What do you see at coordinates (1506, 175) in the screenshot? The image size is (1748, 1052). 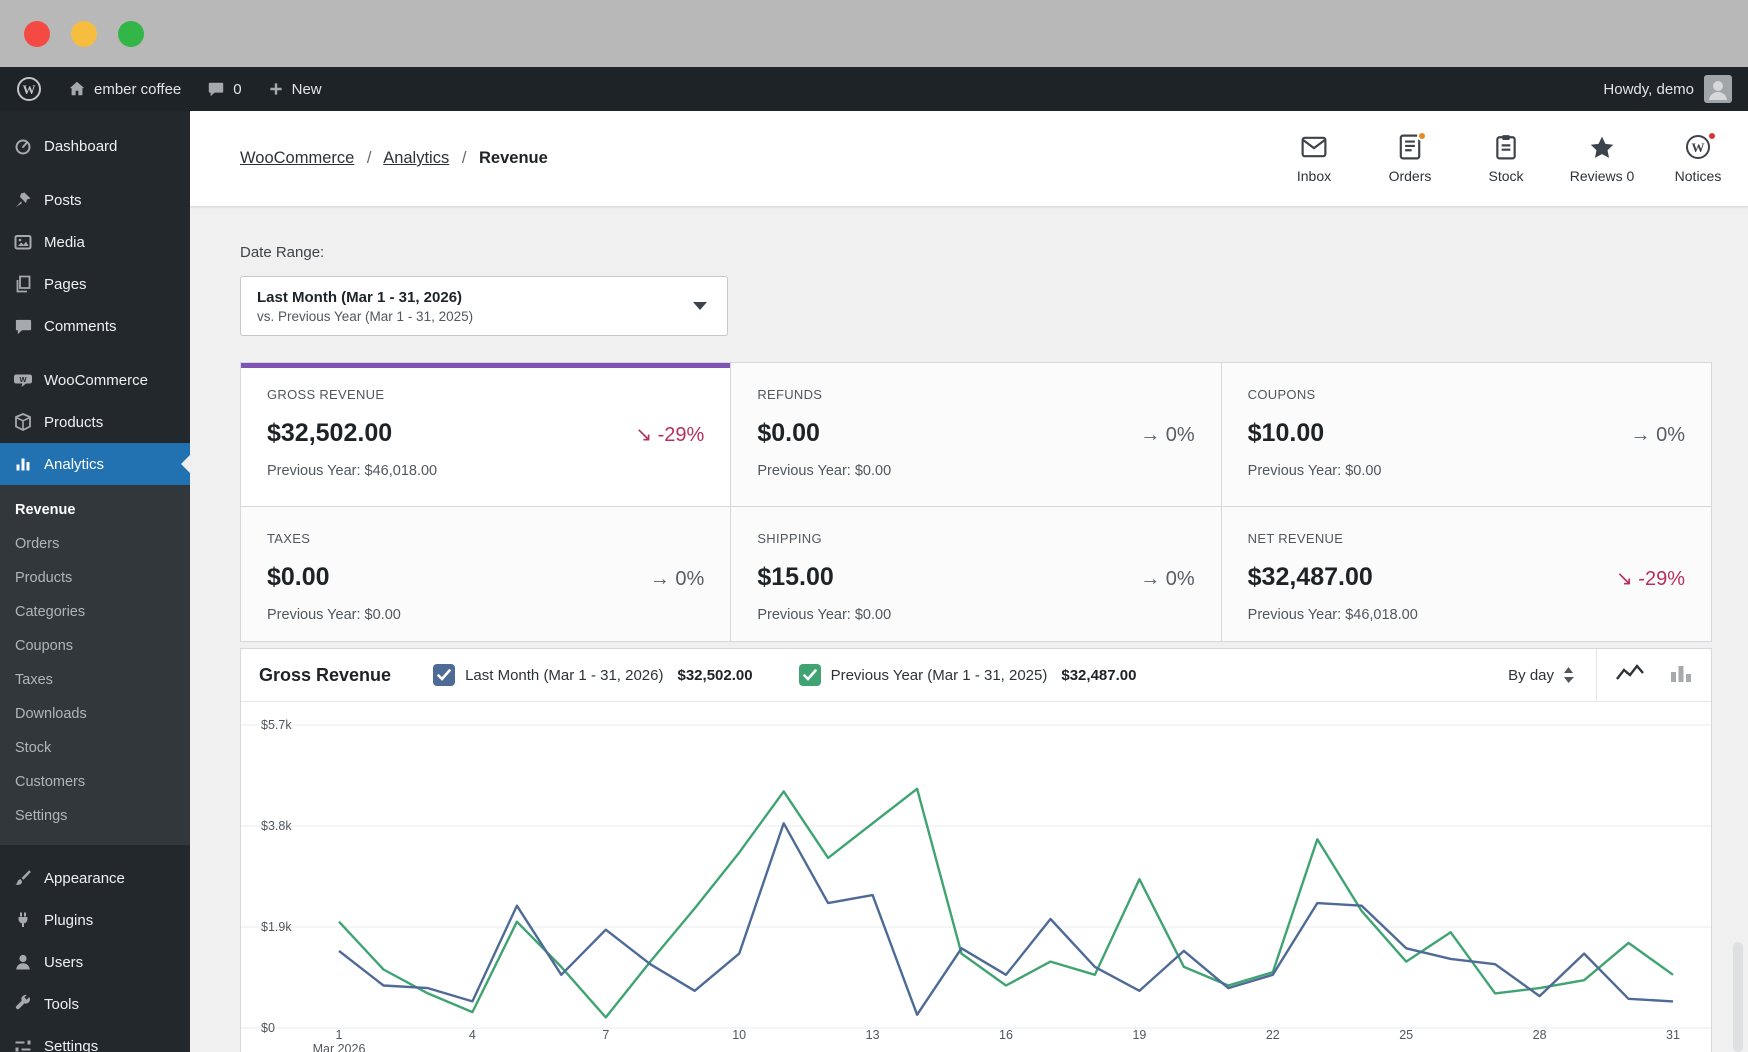 I see `activity-label: Stock` at bounding box center [1506, 175].